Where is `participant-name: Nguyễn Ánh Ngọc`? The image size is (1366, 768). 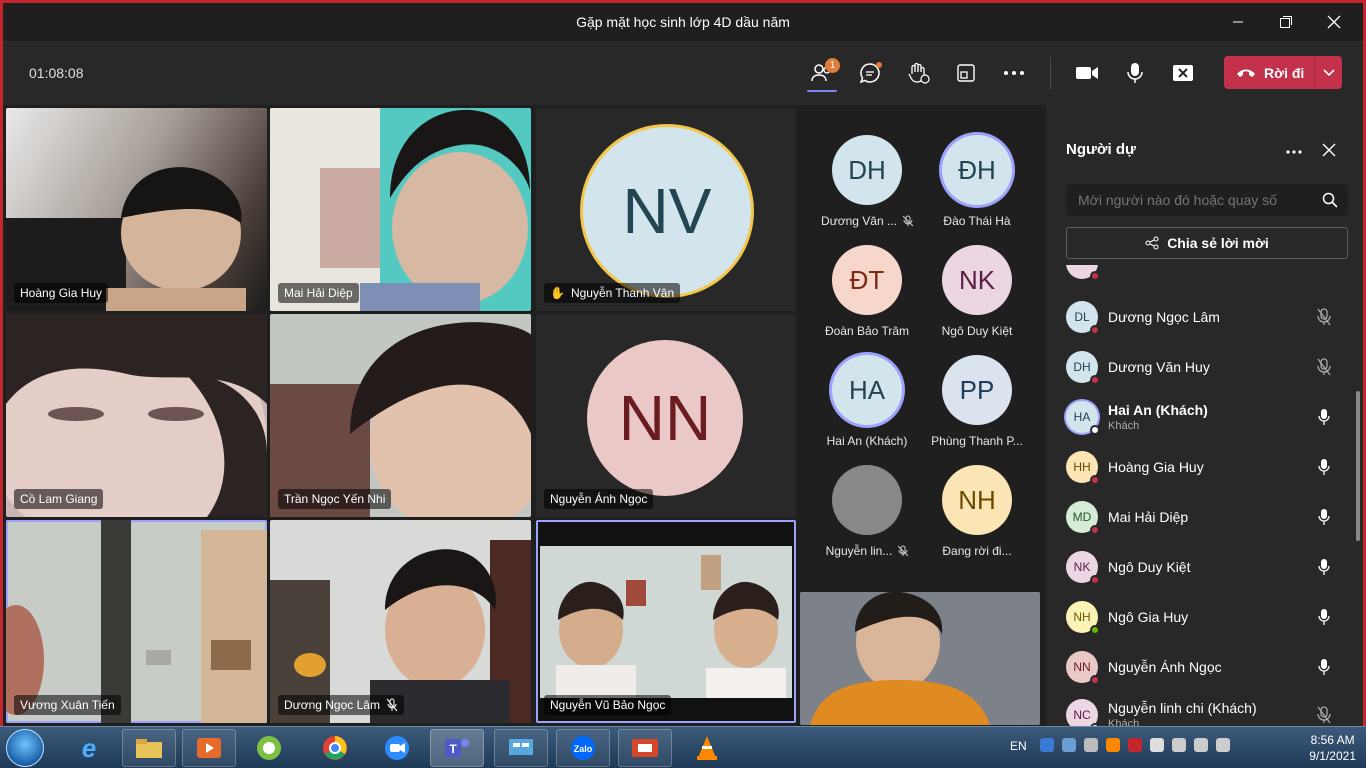 participant-name: Nguyễn Ánh Ngọc is located at coordinates (599, 499).